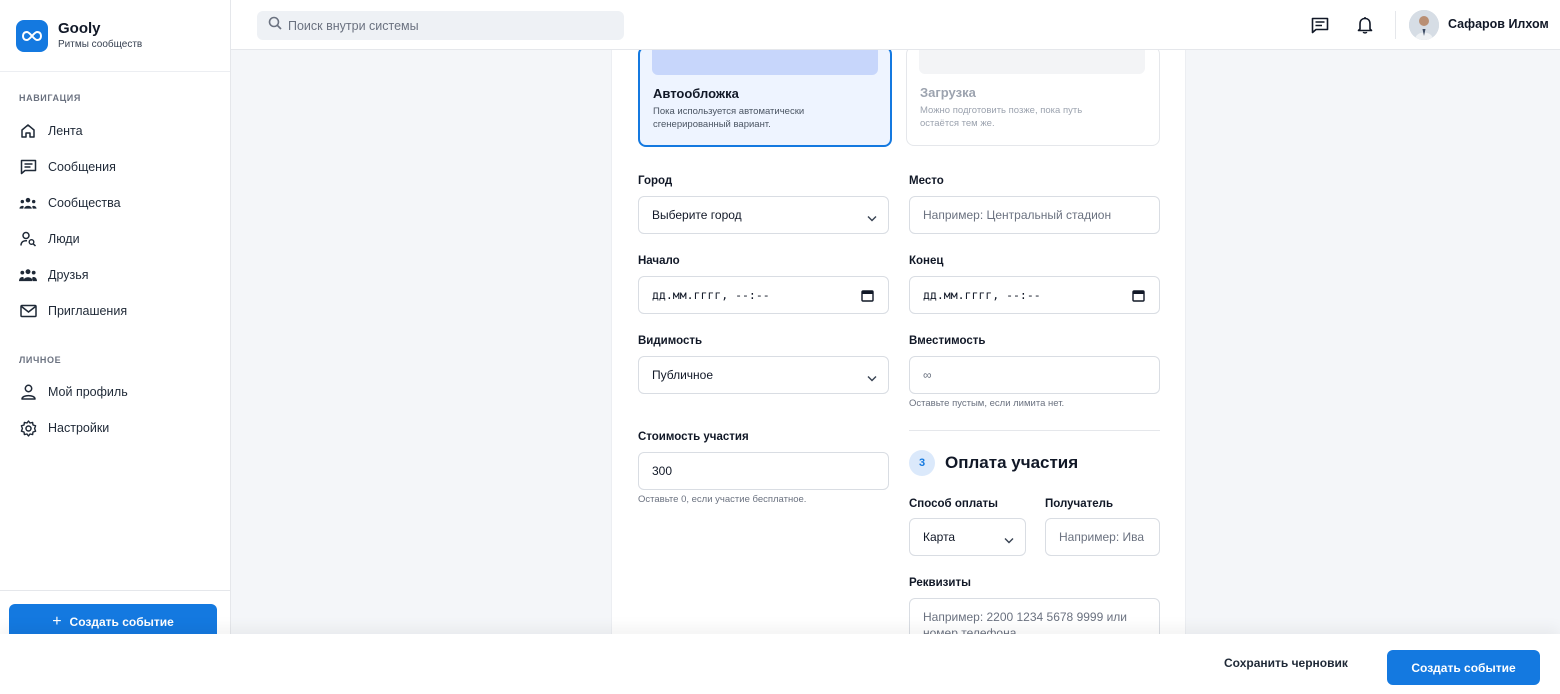  Describe the element at coordinates (1079, 504) in the screenshot. I see `recipient-label: Получатель` at that location.